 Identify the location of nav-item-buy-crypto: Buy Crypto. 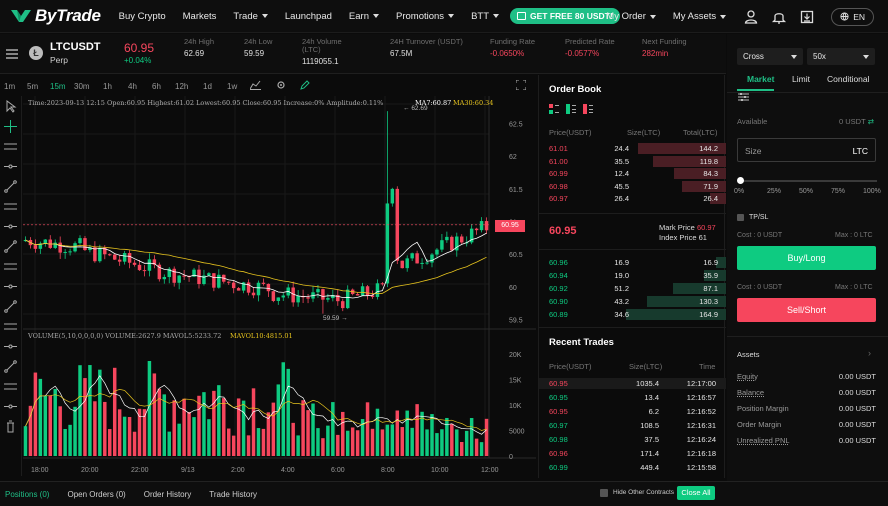
(142, 16).